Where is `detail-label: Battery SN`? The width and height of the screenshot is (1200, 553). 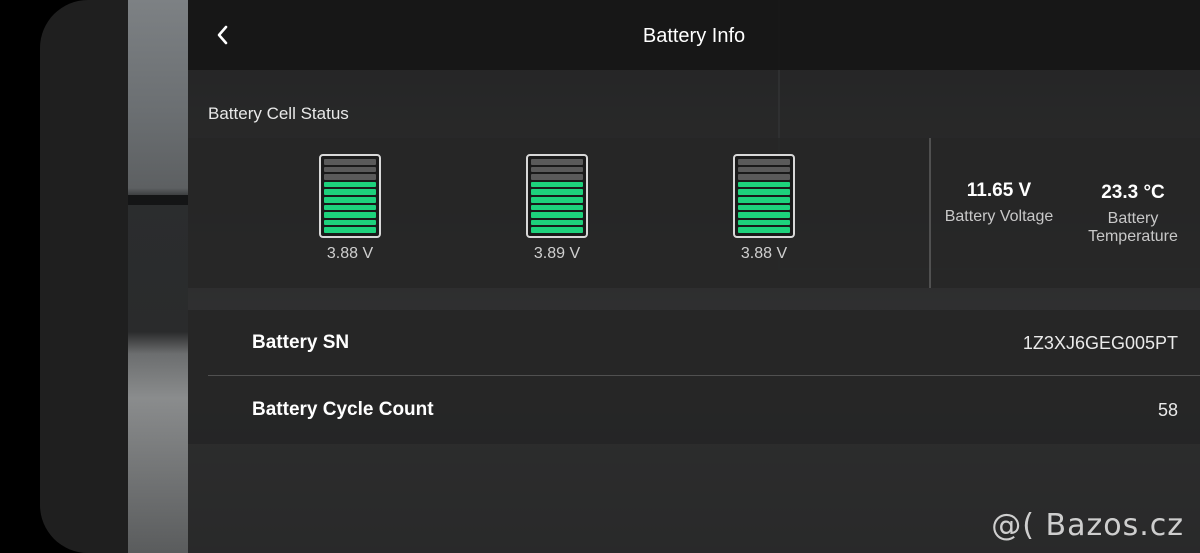
detail-label: Battery SN is located at coordinates (301, 342).